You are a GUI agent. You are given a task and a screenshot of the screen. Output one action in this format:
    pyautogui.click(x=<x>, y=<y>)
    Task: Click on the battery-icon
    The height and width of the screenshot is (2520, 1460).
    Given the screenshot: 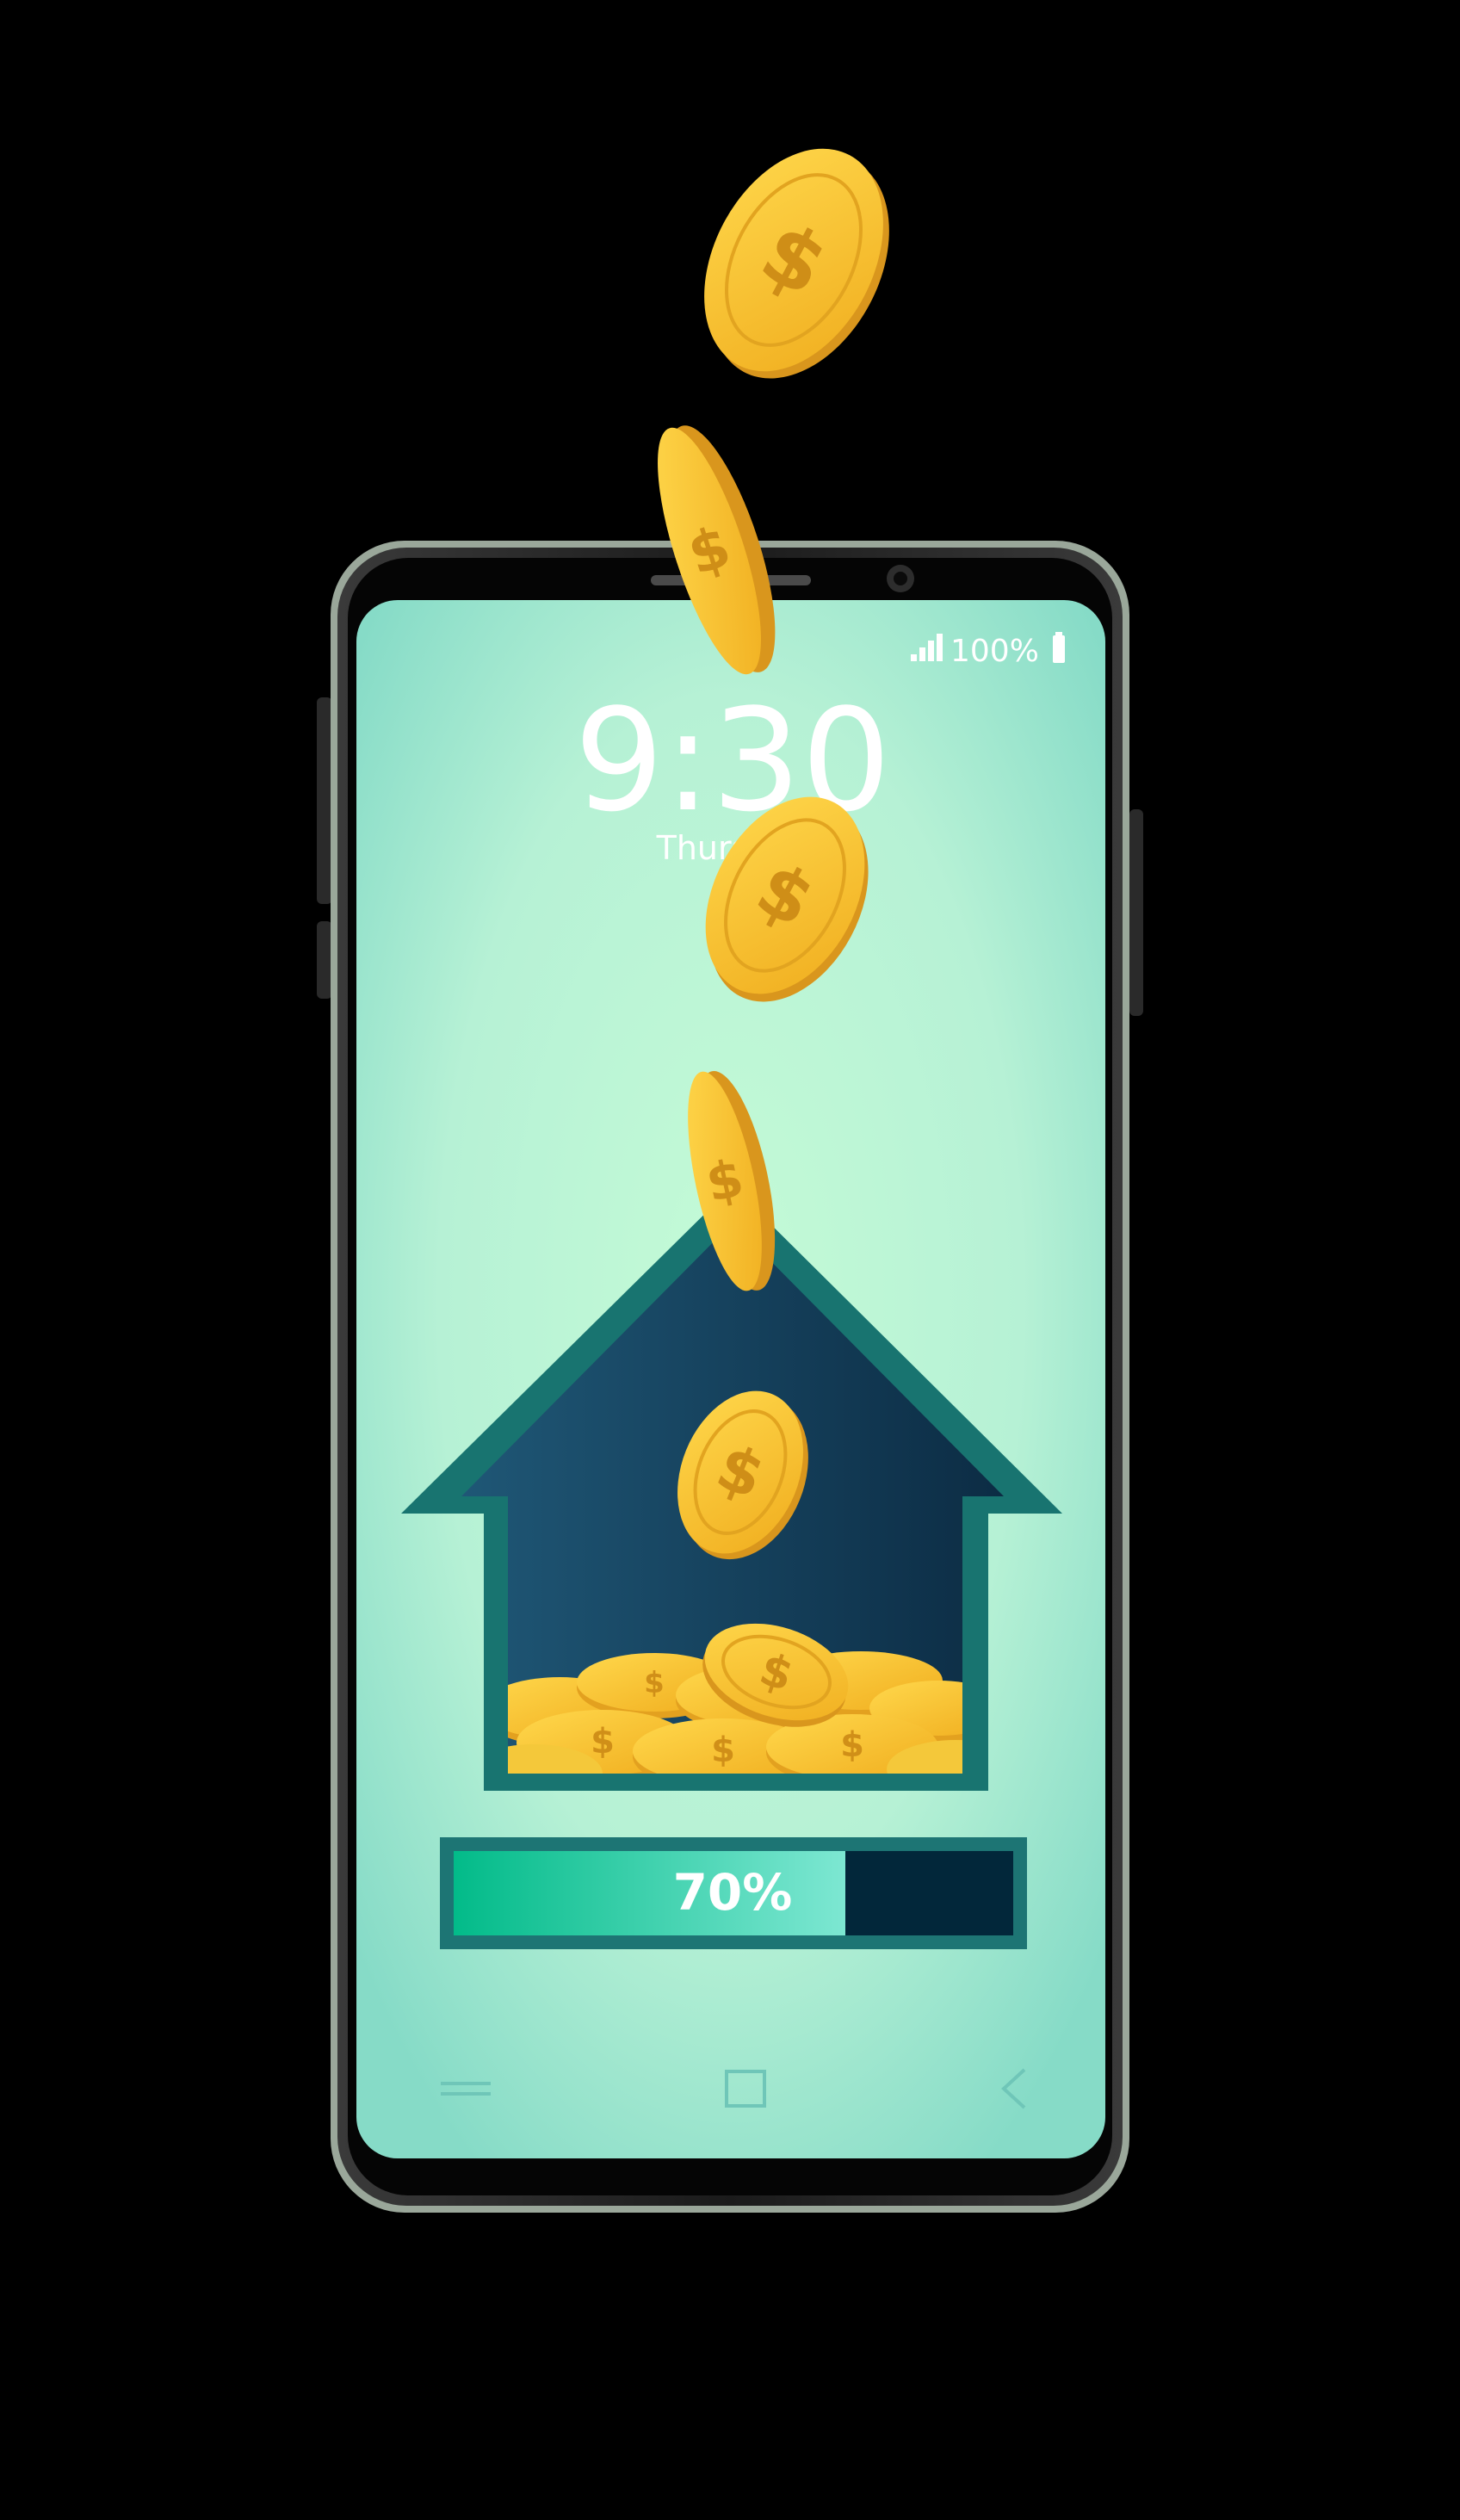 What is the action you would take?
    pyautogui.click(x=1059, y=647)
    